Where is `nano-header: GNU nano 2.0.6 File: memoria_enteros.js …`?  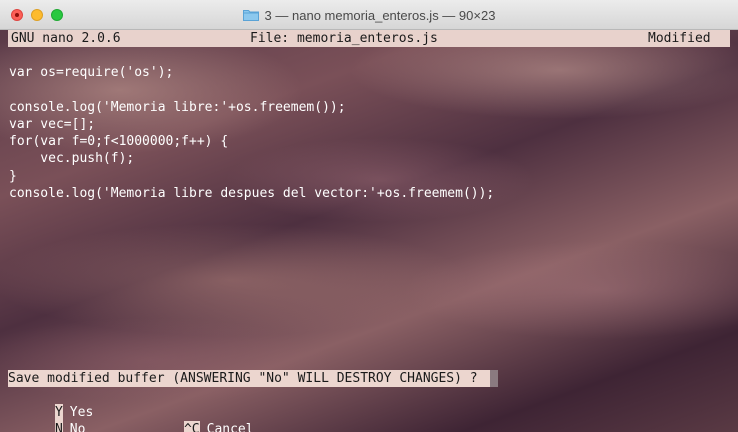
nano-header: GNU nano 2.0.6 File: memoria_enteros.js … is located at coordinates (369, 38).